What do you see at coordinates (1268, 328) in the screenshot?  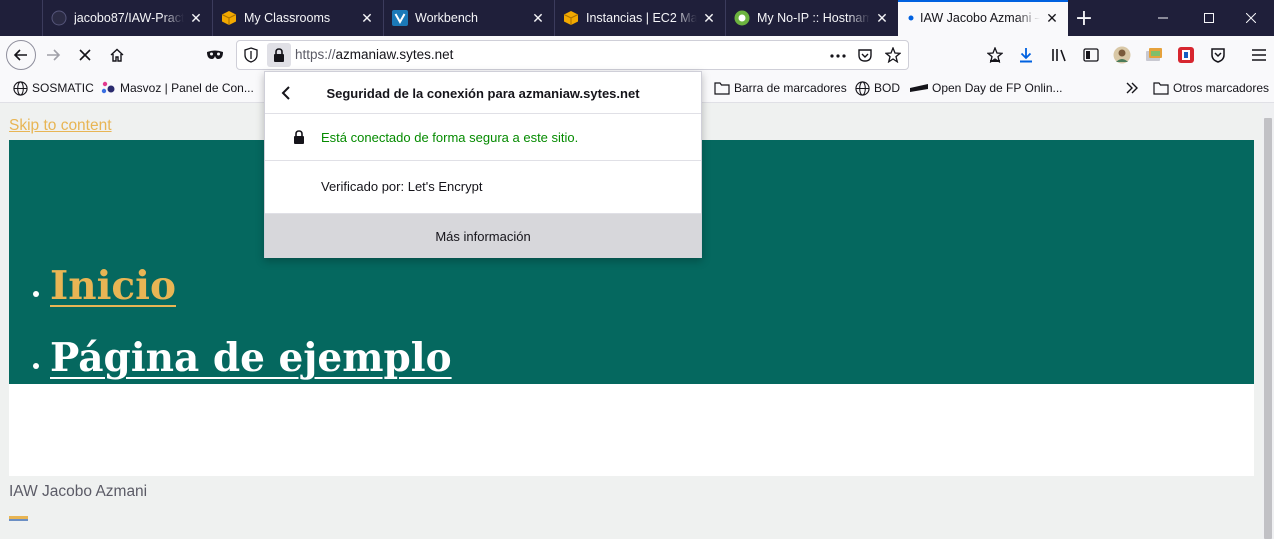 I see `scrollbar-thumb` at bounding box center [1268, 328].